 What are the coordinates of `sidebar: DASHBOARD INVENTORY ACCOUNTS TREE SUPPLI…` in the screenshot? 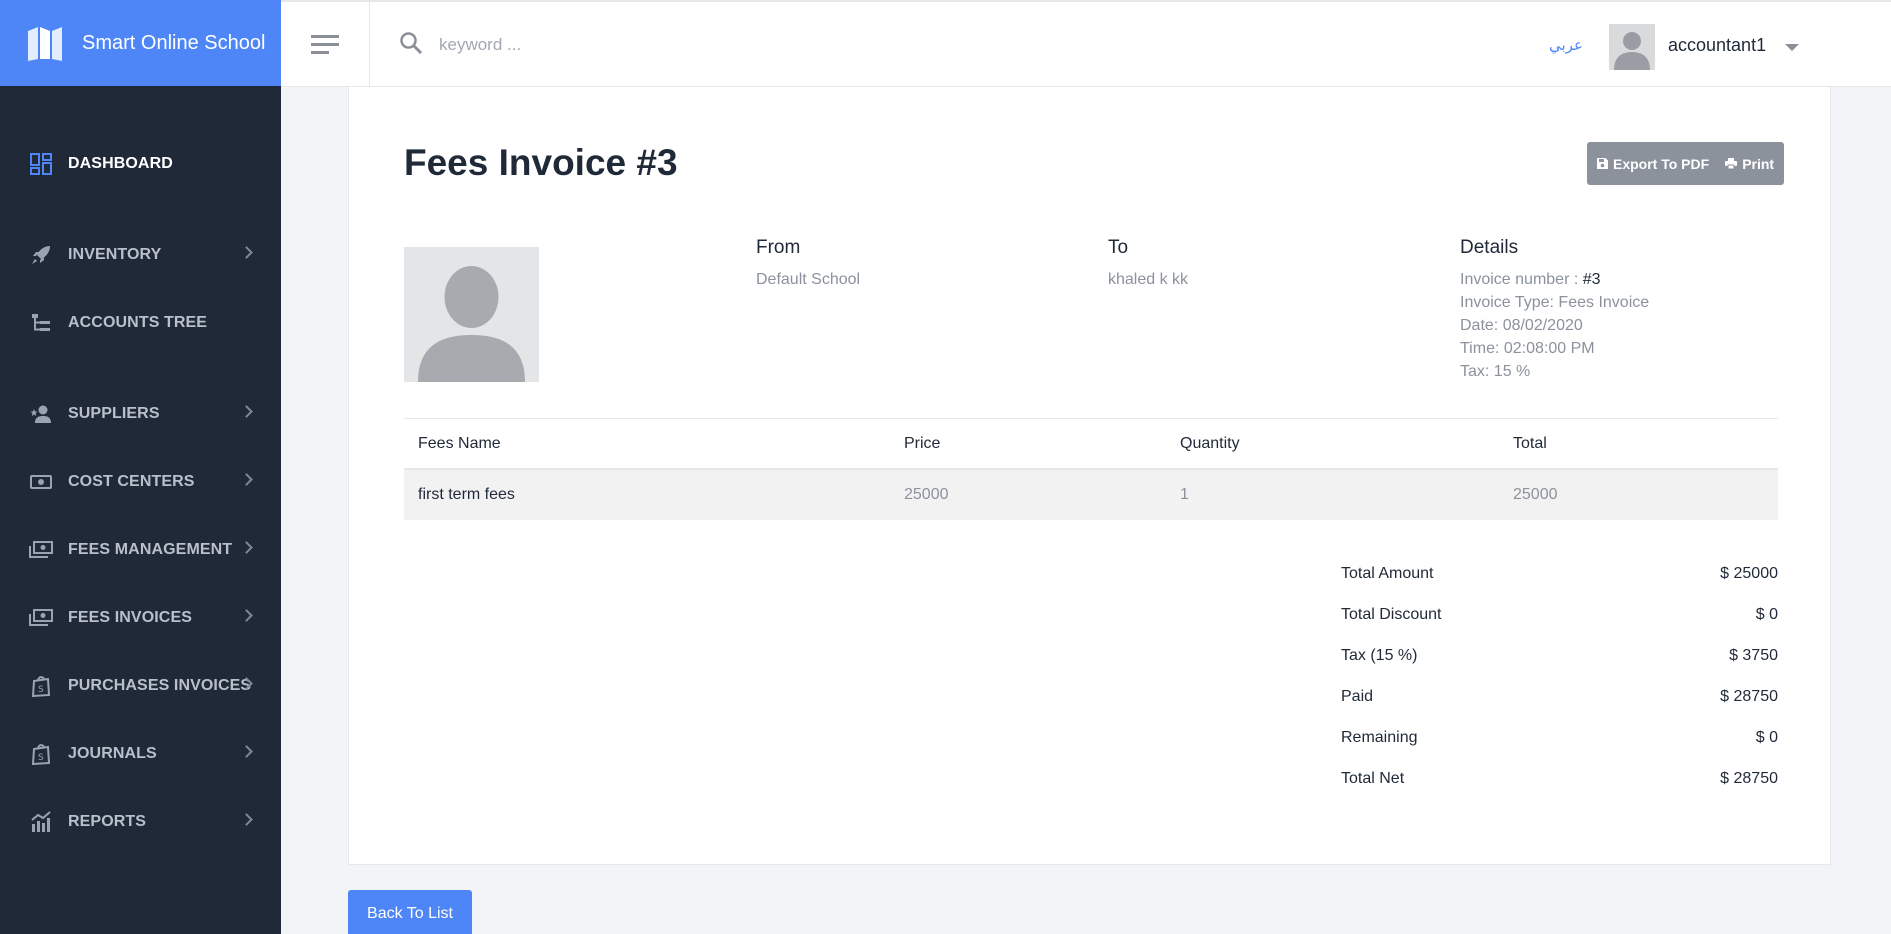 It's located at (140, 510).